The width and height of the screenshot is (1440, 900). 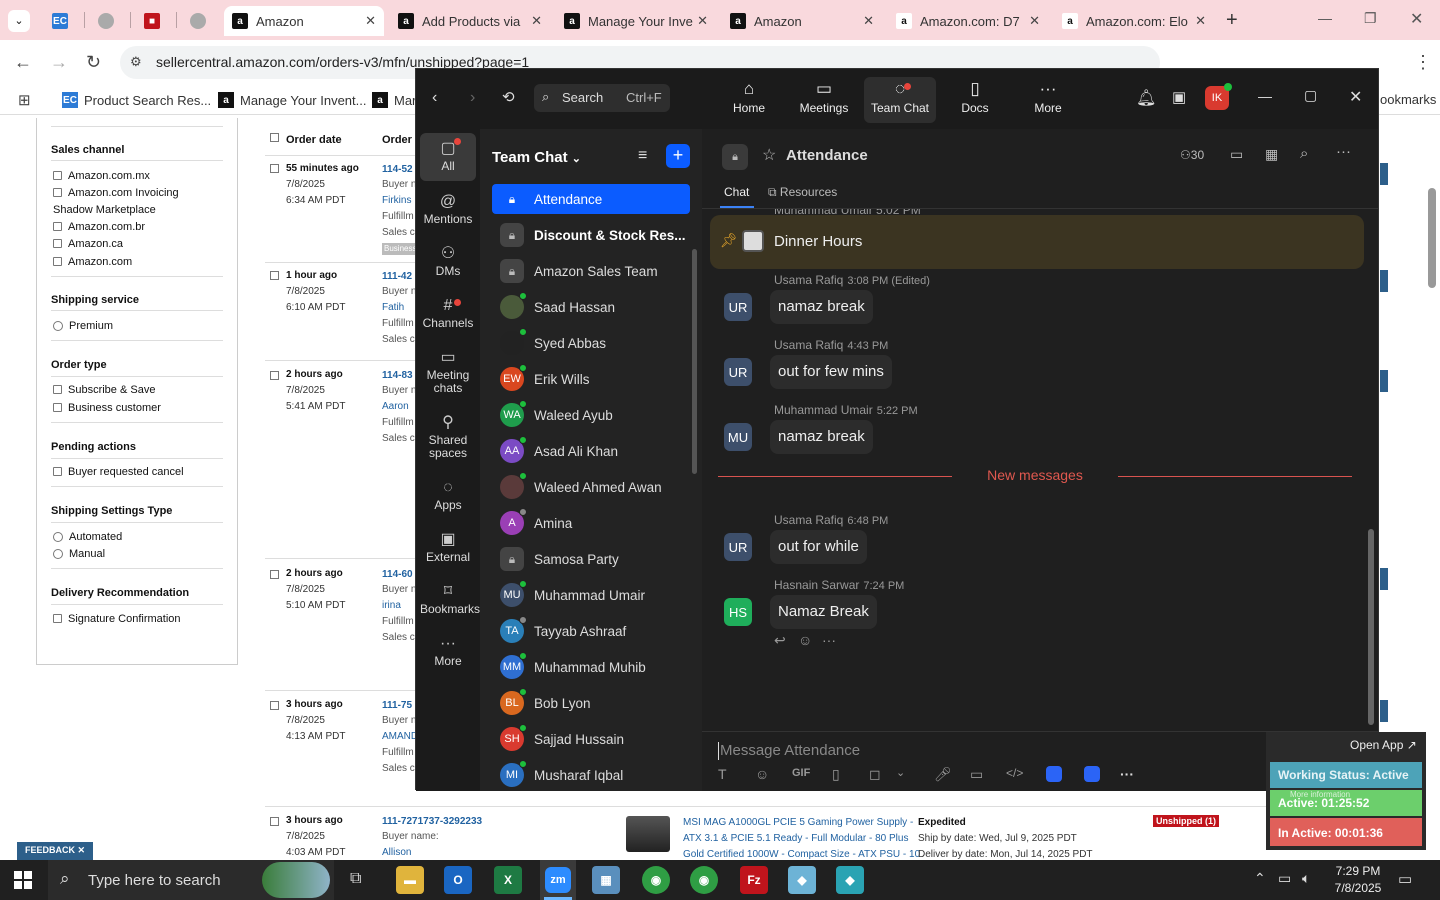 I want to click on back-arrow-icon: ←, so click(x=23, y=62).